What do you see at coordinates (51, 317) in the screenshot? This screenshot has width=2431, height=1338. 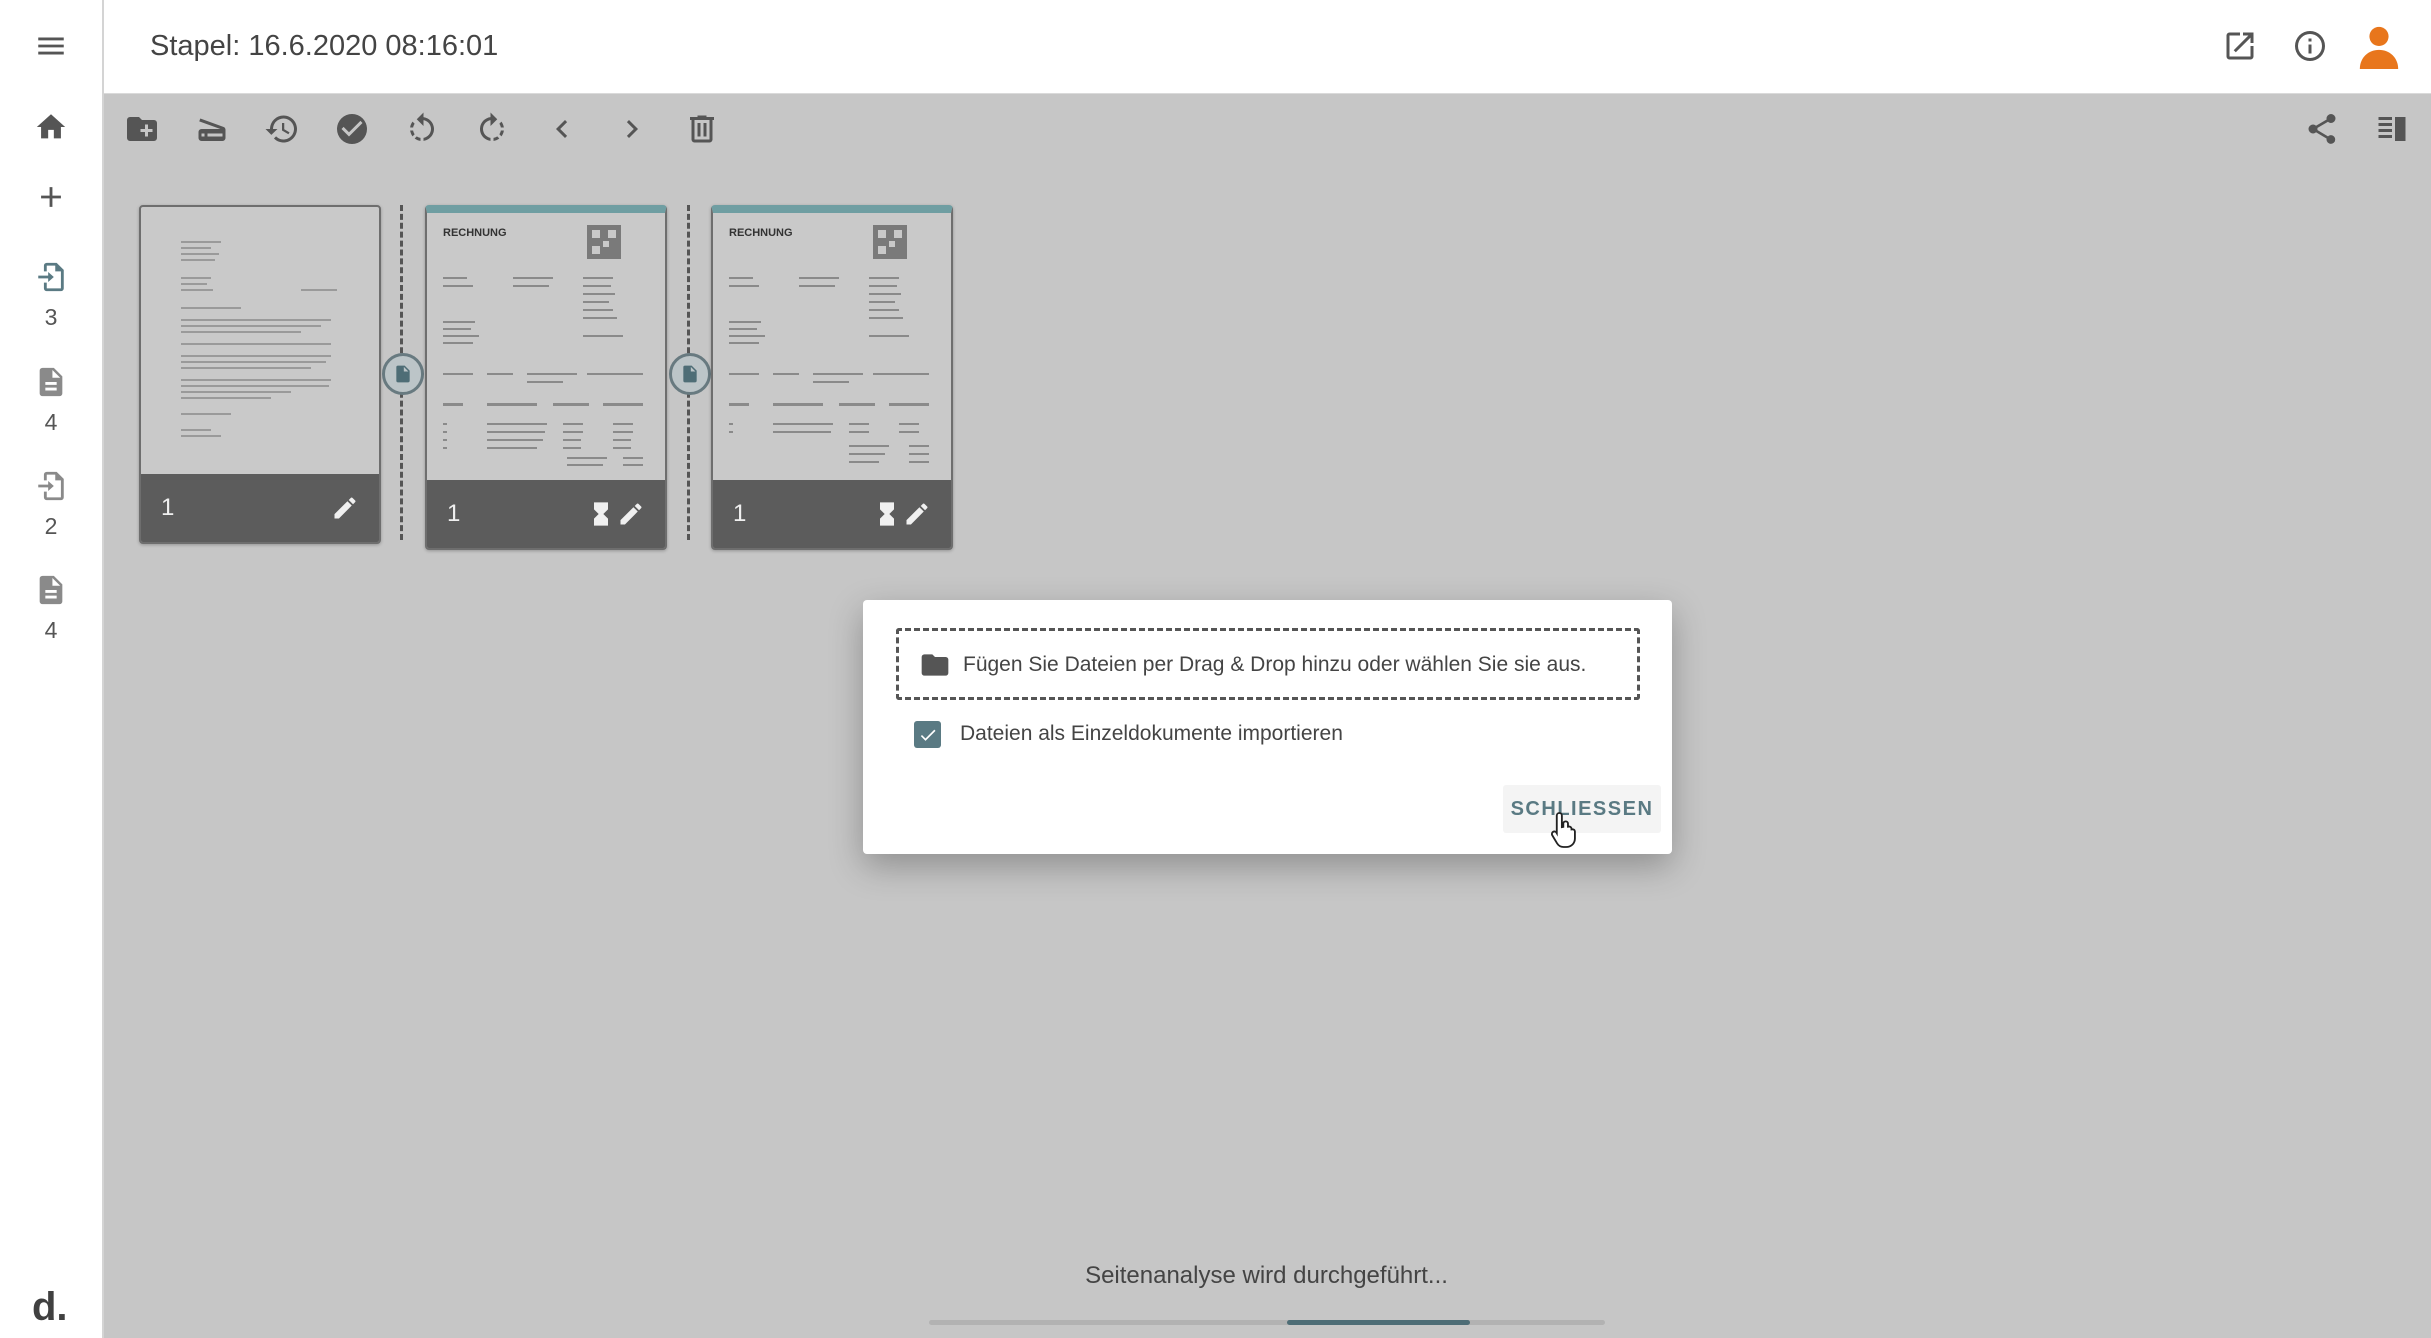 I see `sidebar-item-count: 3` at bounding box center [51, 317].